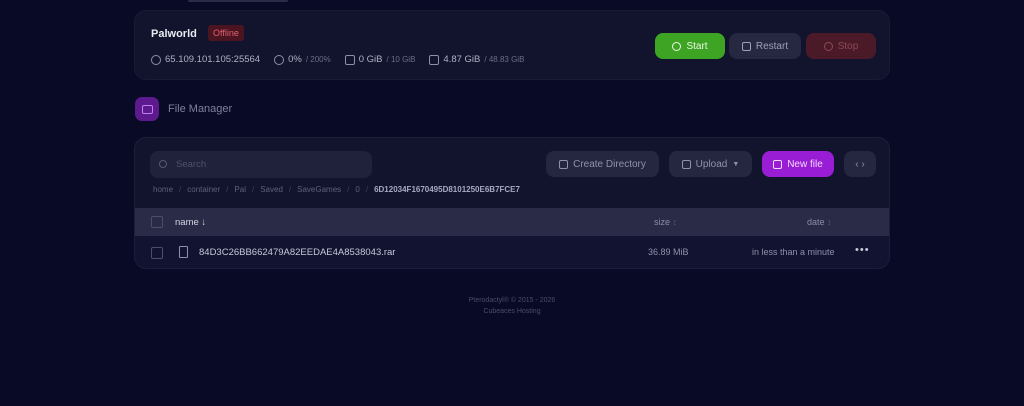 The height and width of the screenshot is (406, 1024). What do you see at coordinates (697, 46) in the screenshot?
I see `start-label: Start` at bounding box center [697, 46].